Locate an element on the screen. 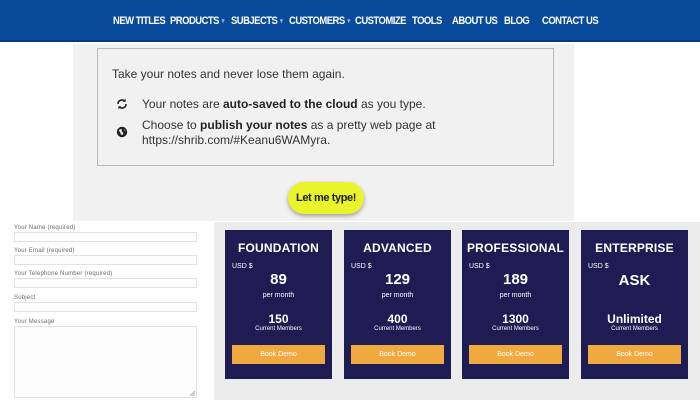 This screenshot has height=400, width=700. email-label: Your Email (required) is located at coordinates (44, 251).